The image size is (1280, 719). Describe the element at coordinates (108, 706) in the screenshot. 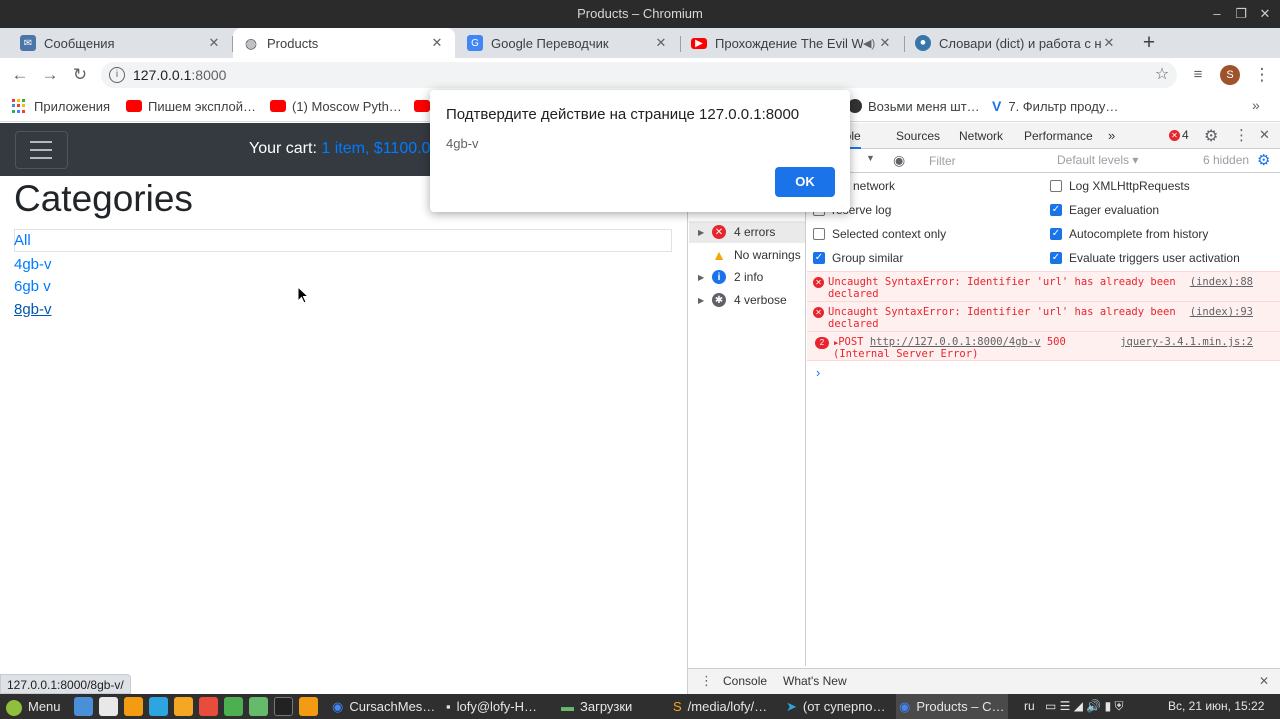

I see `text-editor-icon` at that location.